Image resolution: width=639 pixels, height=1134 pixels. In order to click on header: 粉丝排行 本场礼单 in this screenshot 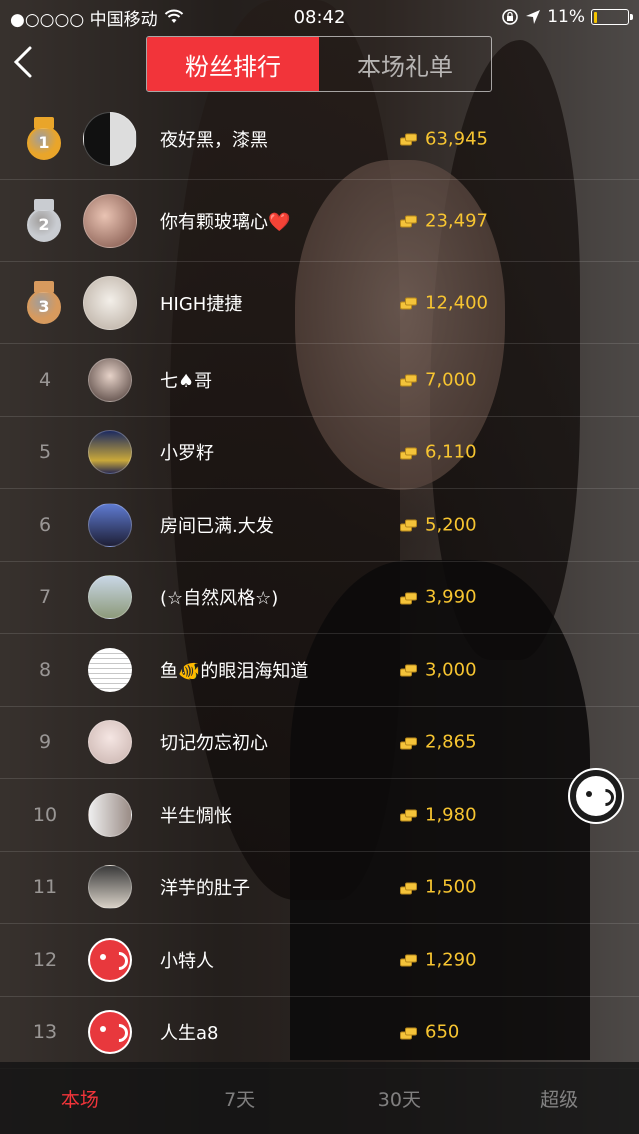, I will do `click(319, 64)`.